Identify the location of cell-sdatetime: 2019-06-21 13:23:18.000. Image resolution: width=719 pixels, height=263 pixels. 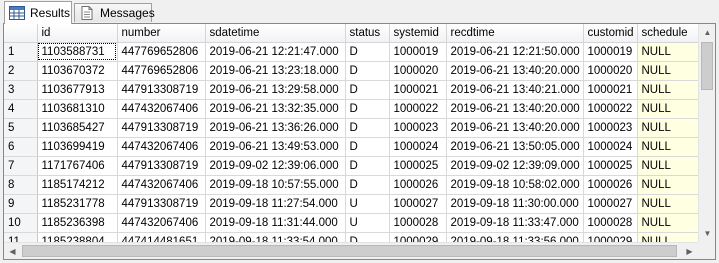
(275, 71).